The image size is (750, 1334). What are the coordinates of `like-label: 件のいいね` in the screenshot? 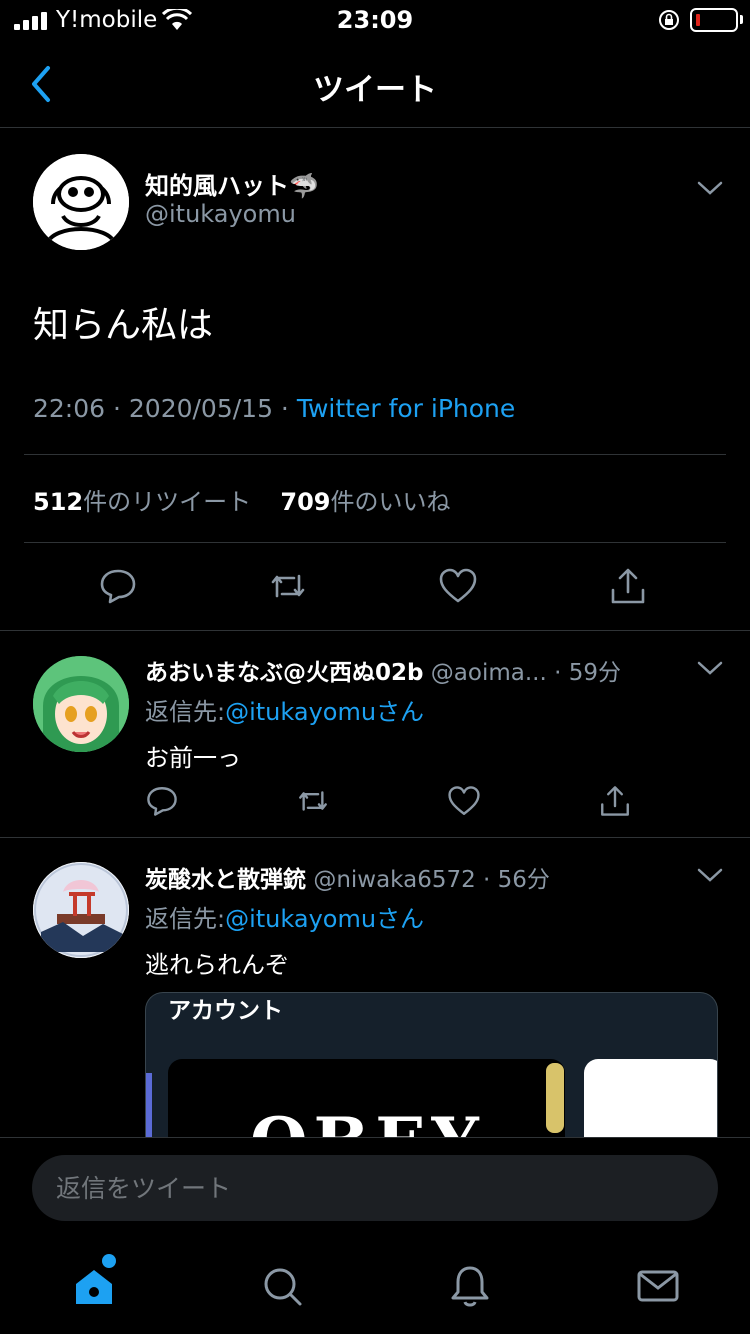 It's located at (390, 502).